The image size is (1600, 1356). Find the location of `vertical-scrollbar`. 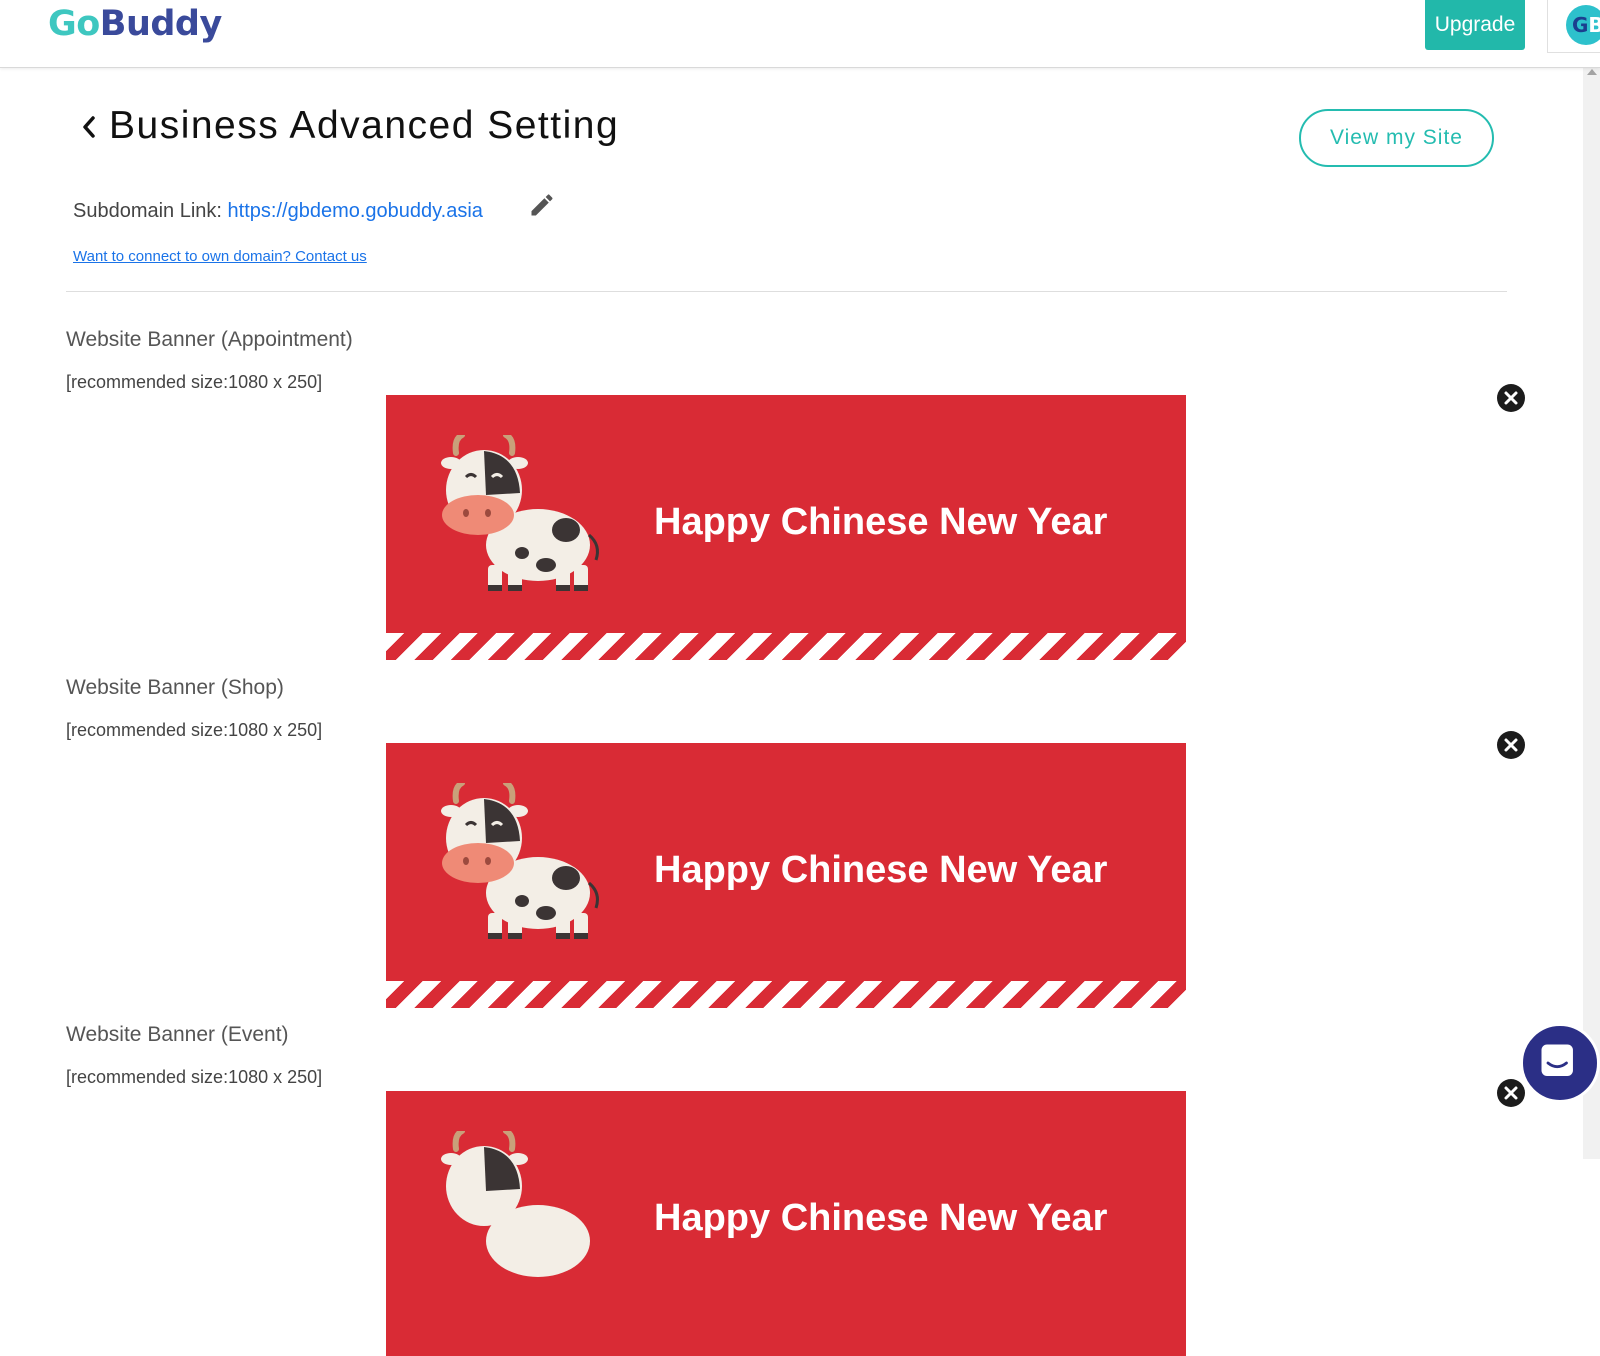

vertical-scrollbar is located at coordinates (1591, 613).